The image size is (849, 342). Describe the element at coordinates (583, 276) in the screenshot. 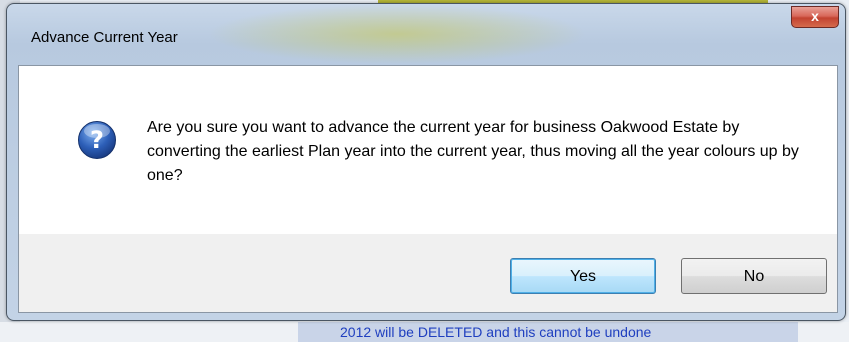

I see `yes-button: Yes` at that location.